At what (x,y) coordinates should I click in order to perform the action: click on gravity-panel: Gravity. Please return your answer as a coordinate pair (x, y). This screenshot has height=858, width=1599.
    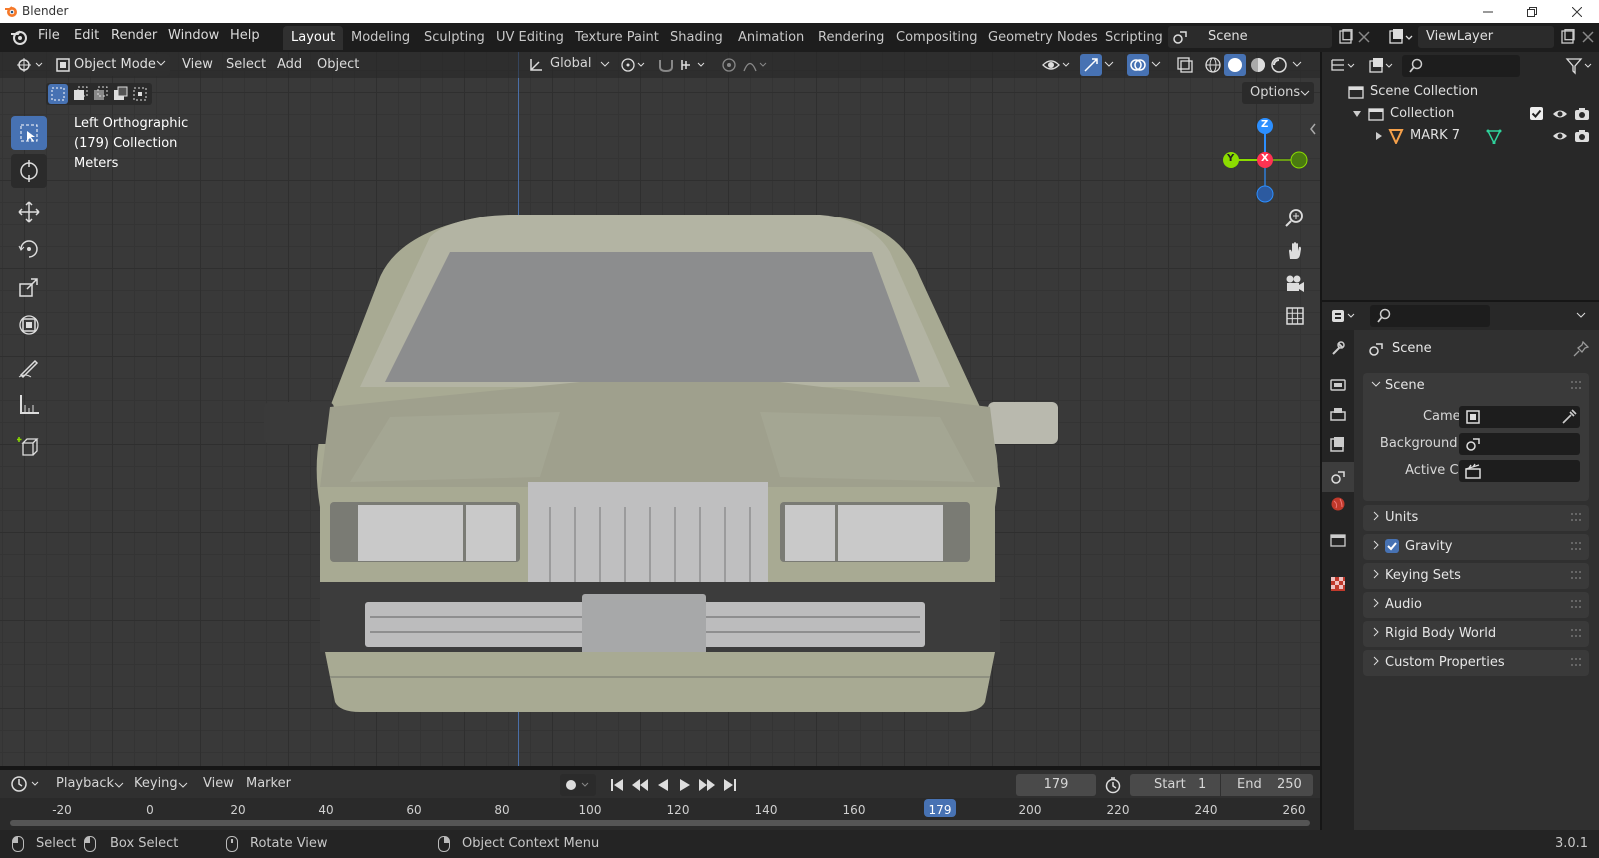
    Looking at the image, I should click on (1476, 547).